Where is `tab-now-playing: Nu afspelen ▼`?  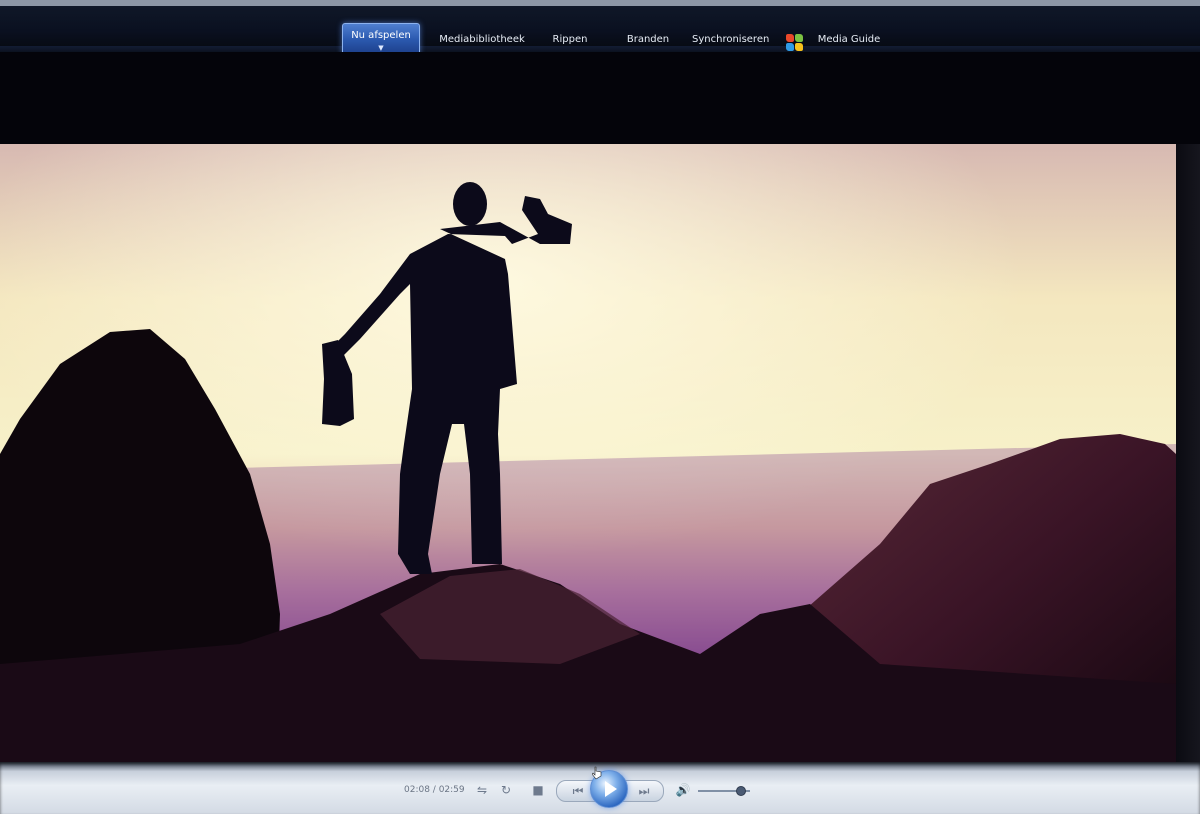
tab-now-playing: Nu afspelen ▼ is located at coordinates (381, 39).